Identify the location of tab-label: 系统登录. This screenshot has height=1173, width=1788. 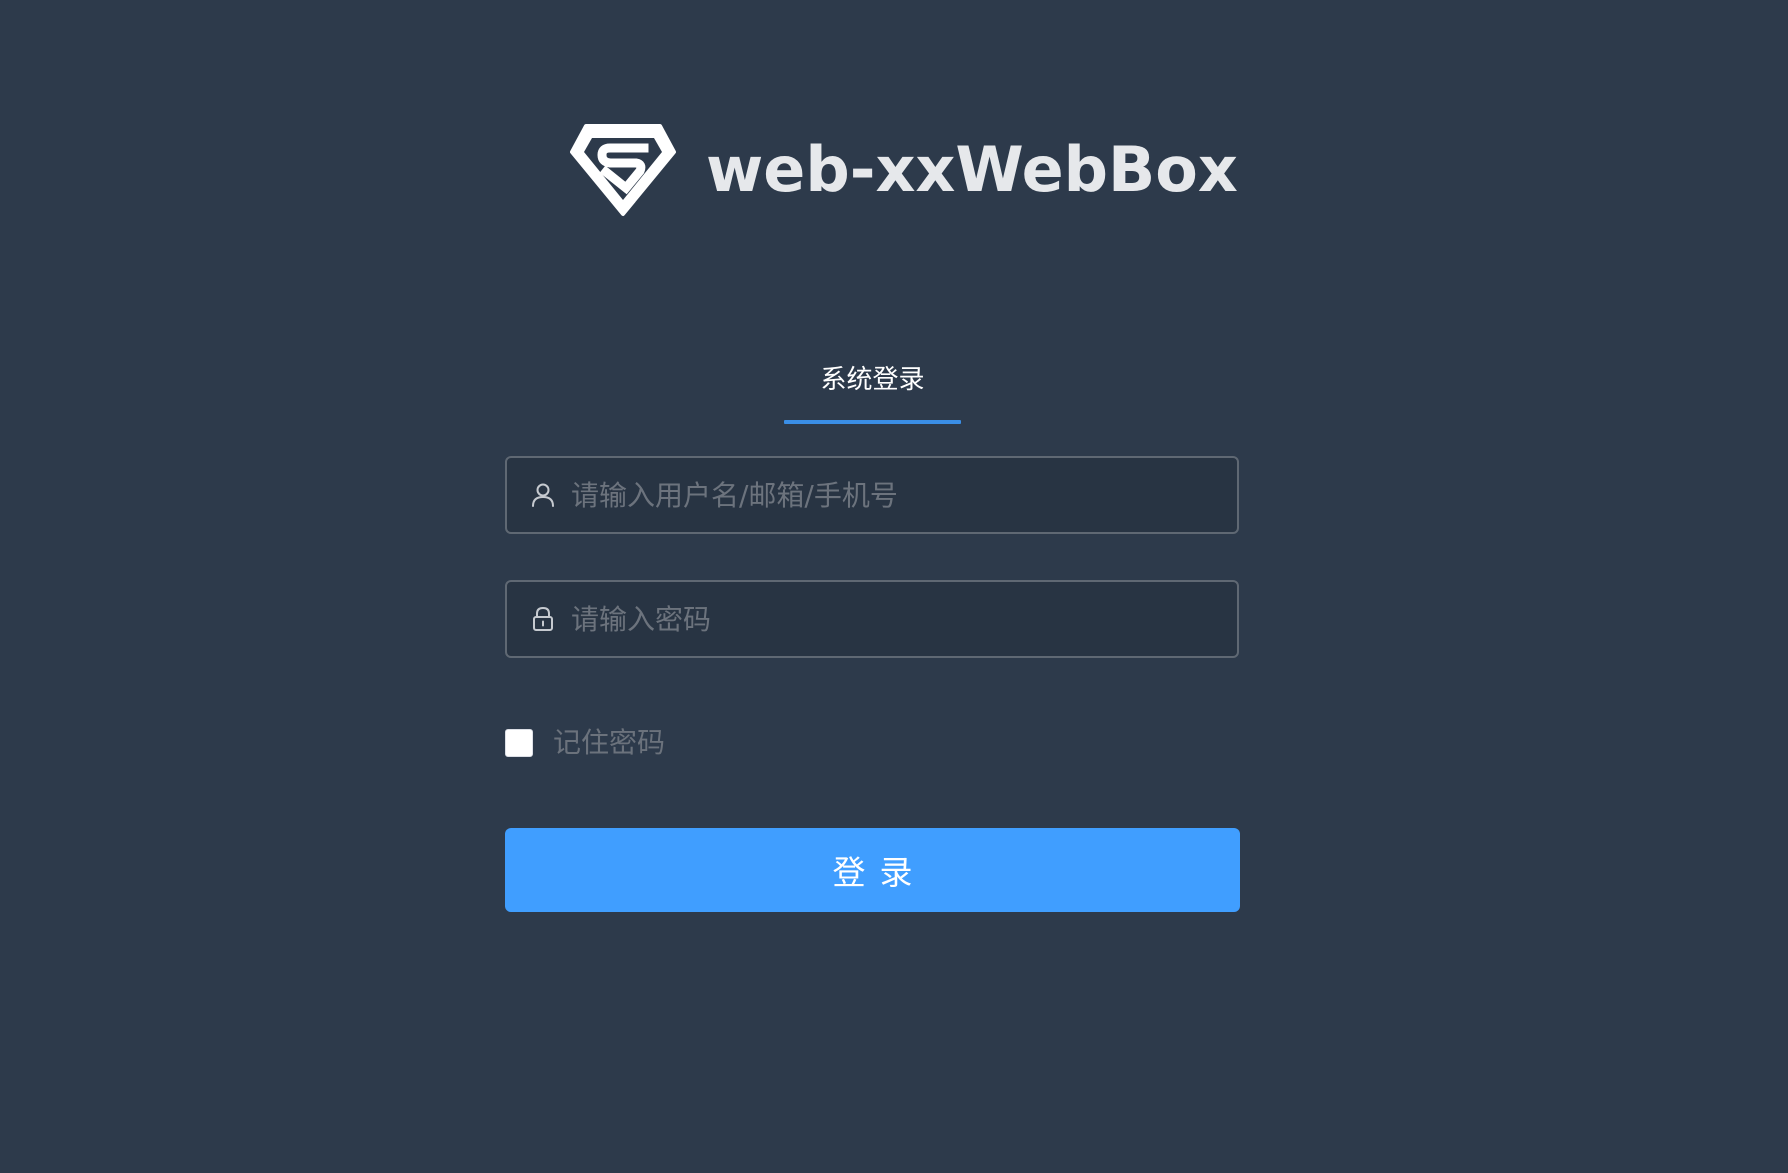
(872, 380).